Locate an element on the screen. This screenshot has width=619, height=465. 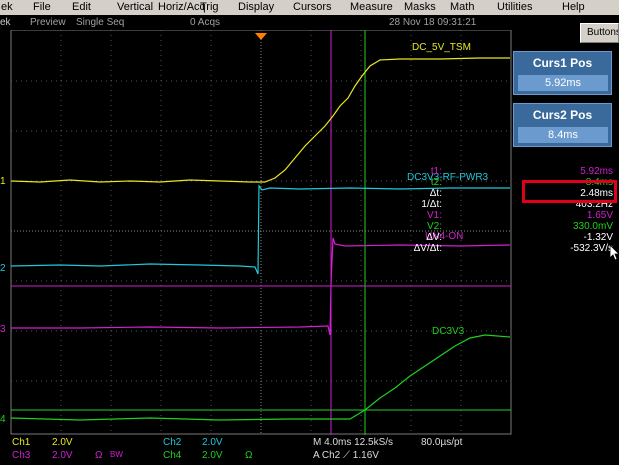
ch1-scale: 2.0V is located at coordinates (62, 442).